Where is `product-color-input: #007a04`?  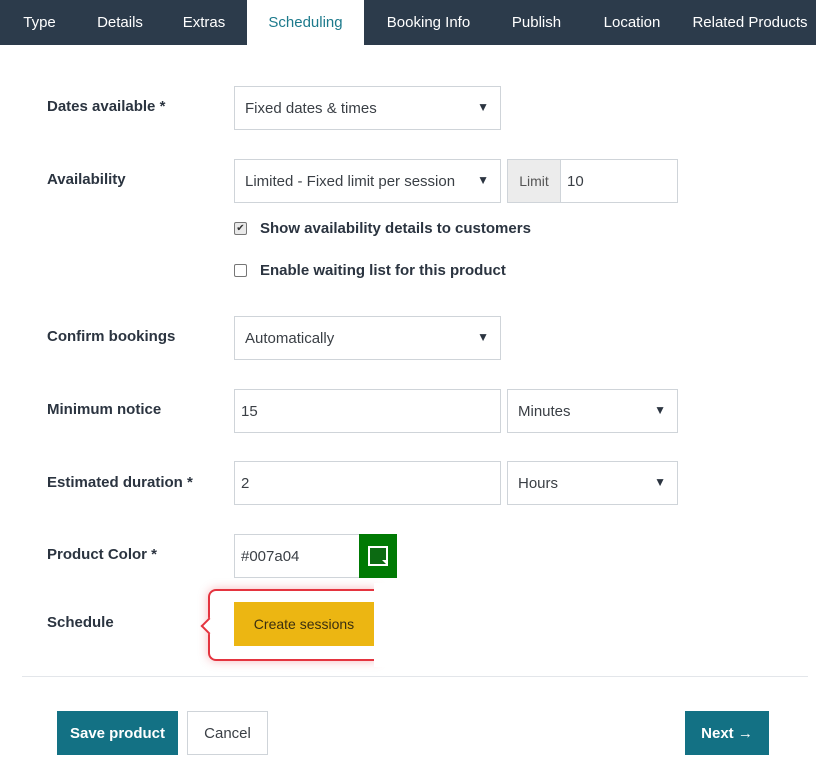
product-color-input: #007a04 is located at coordinates (297, 556).